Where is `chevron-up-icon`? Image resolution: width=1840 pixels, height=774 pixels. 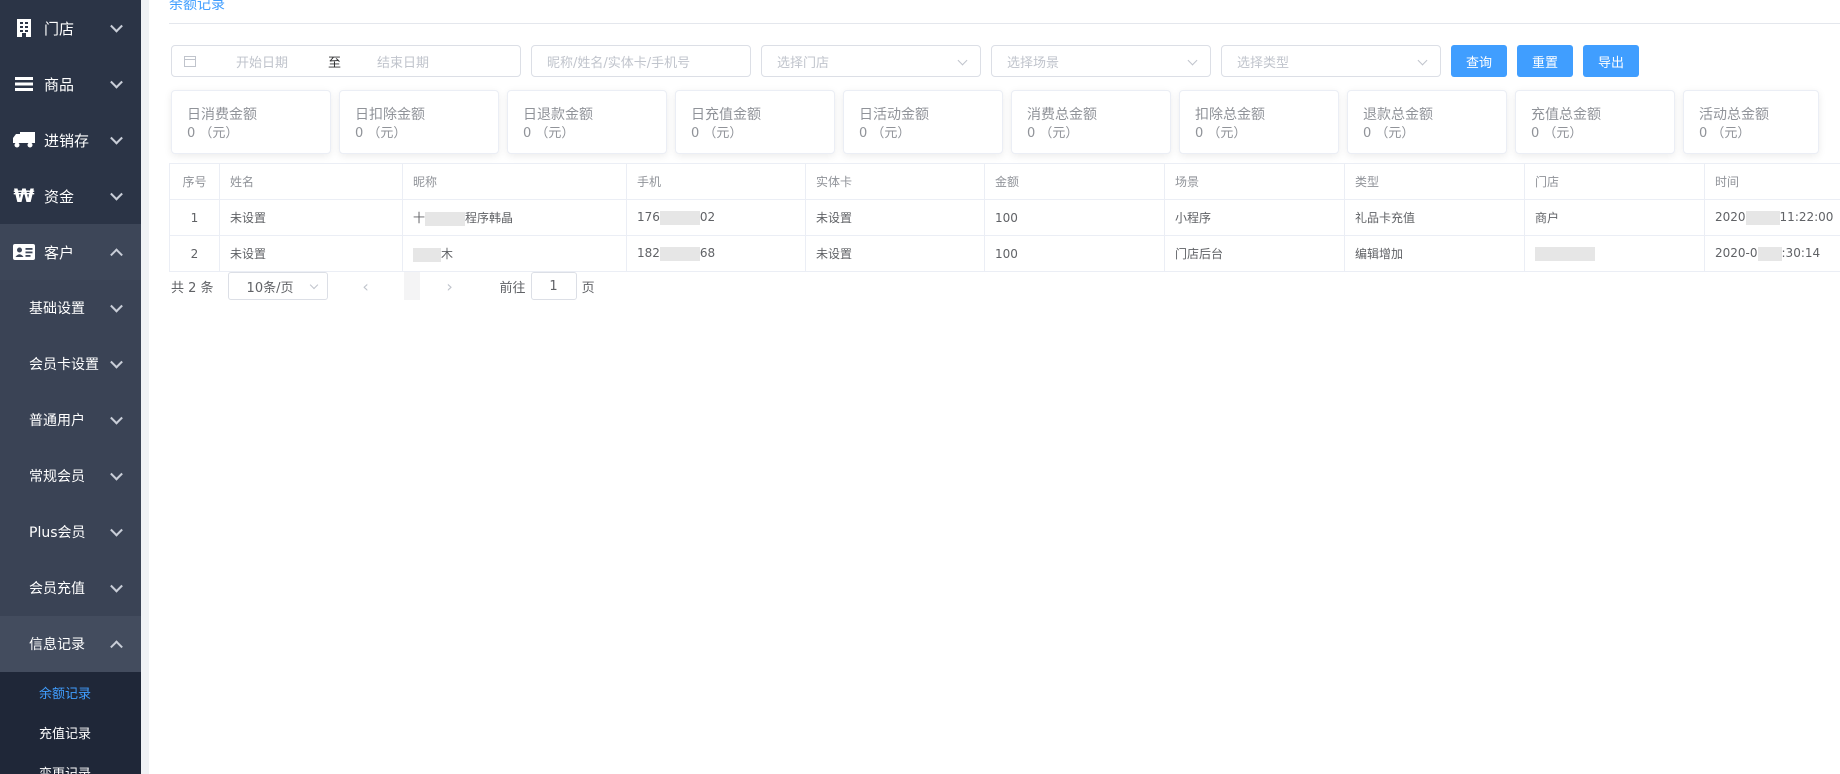 chevron-up-icon is located at coordinates (116, 255).